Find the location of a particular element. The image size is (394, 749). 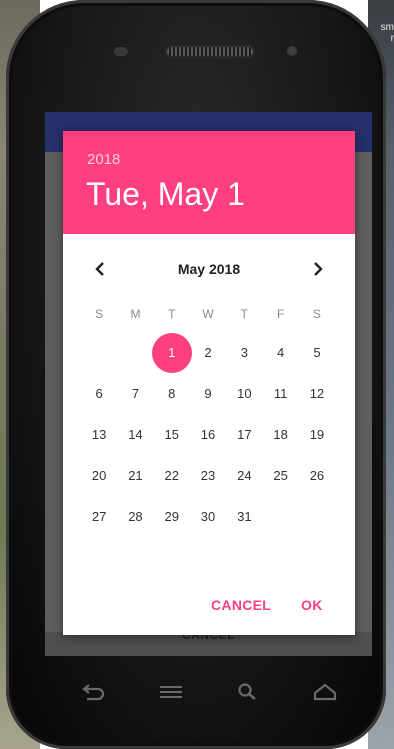

day-number: 30 is located at coordinates (208, 516).